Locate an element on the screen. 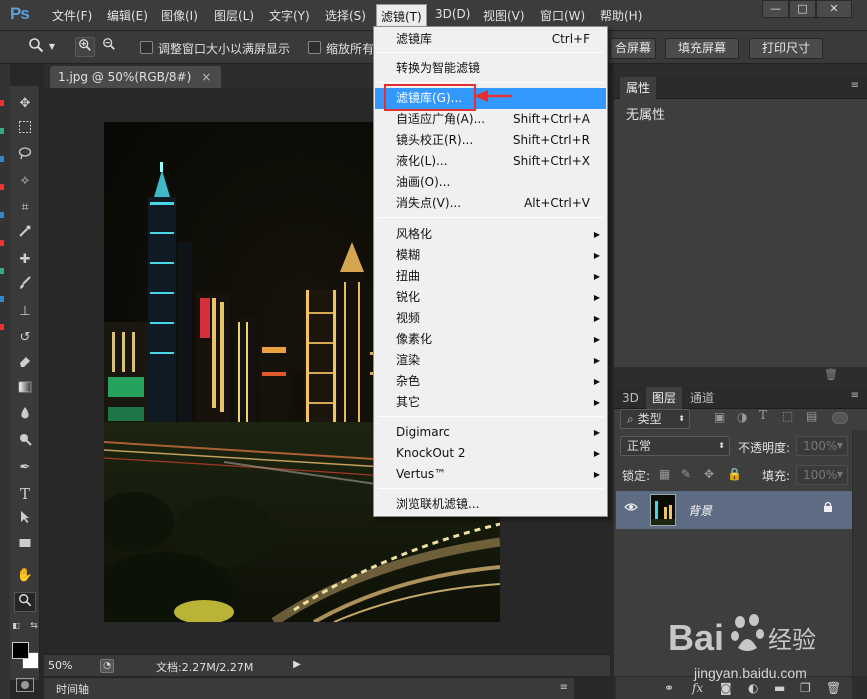 This screenshot has height=699, width=867. filter-toggle-switch is located at coordinates (840, 418).